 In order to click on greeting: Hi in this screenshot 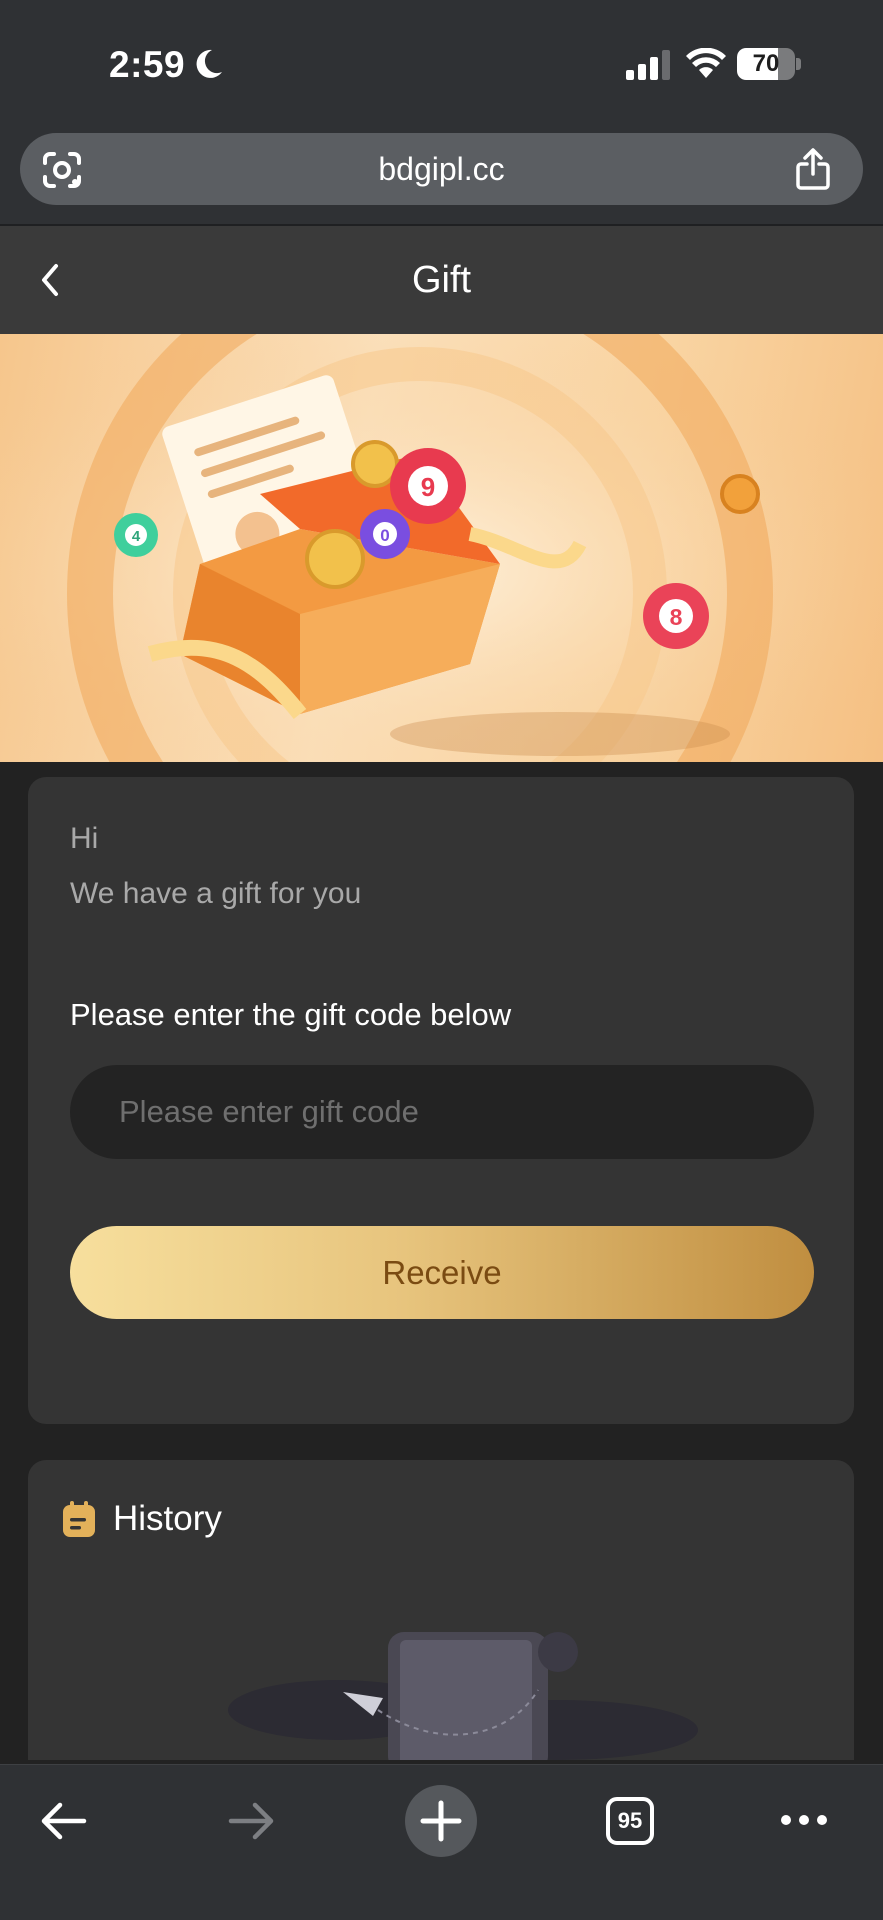, I will do `click(84, 838)`.